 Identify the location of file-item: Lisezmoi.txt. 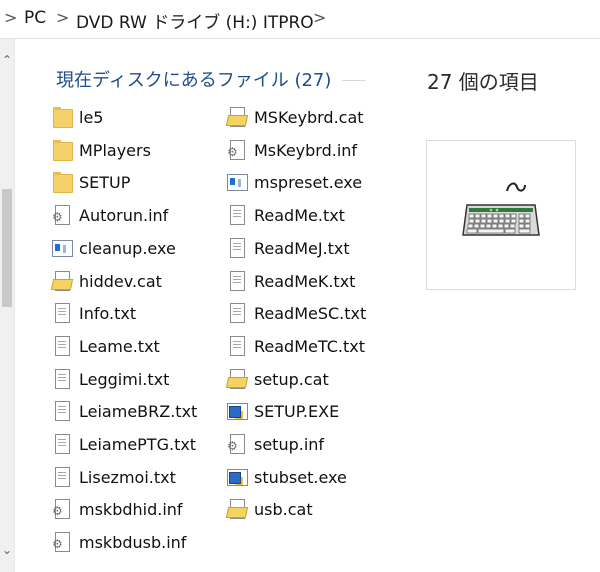
(114, 477).